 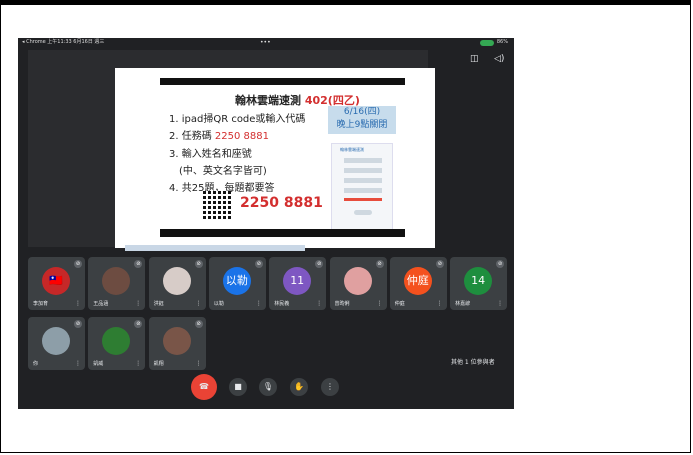 I want to click on participant-name: 凱翔, so click(x=158, y=364).